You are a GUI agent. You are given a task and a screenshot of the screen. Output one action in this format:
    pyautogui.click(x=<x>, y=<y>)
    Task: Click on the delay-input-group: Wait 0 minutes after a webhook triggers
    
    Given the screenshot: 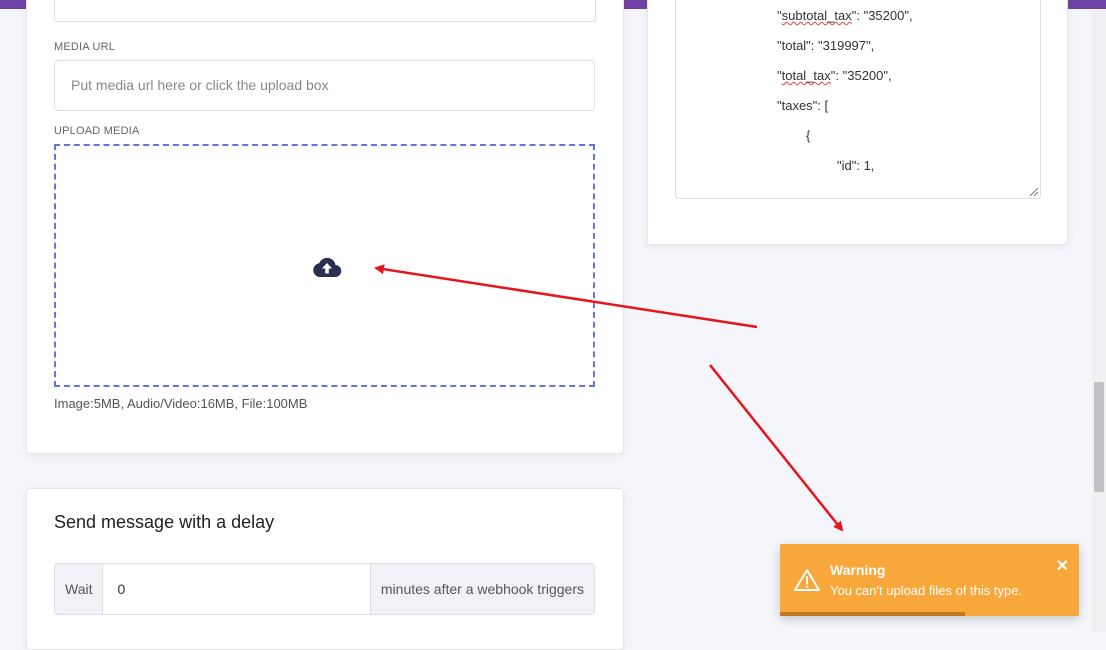 What is the action you would take?
    pyautogui.click(x=324, y=589)
    